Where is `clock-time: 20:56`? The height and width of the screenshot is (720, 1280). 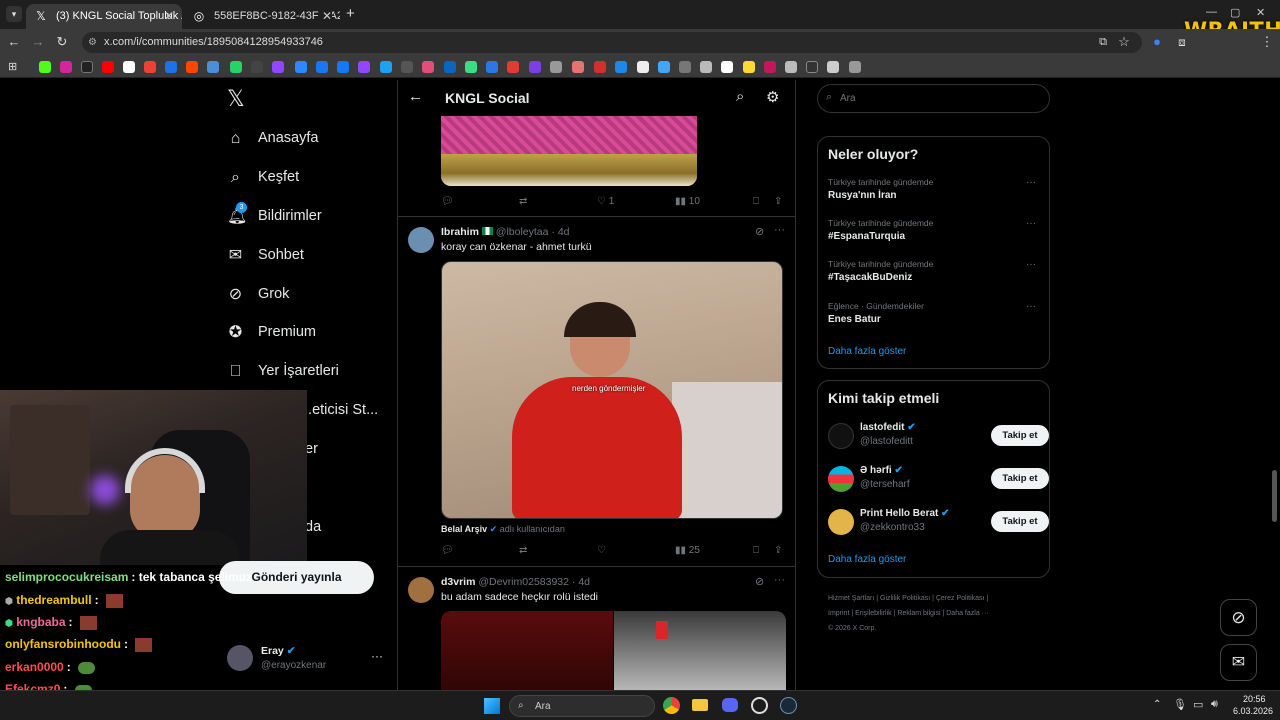 clock-time: 20:56 is located at coordinates (1254, 699).